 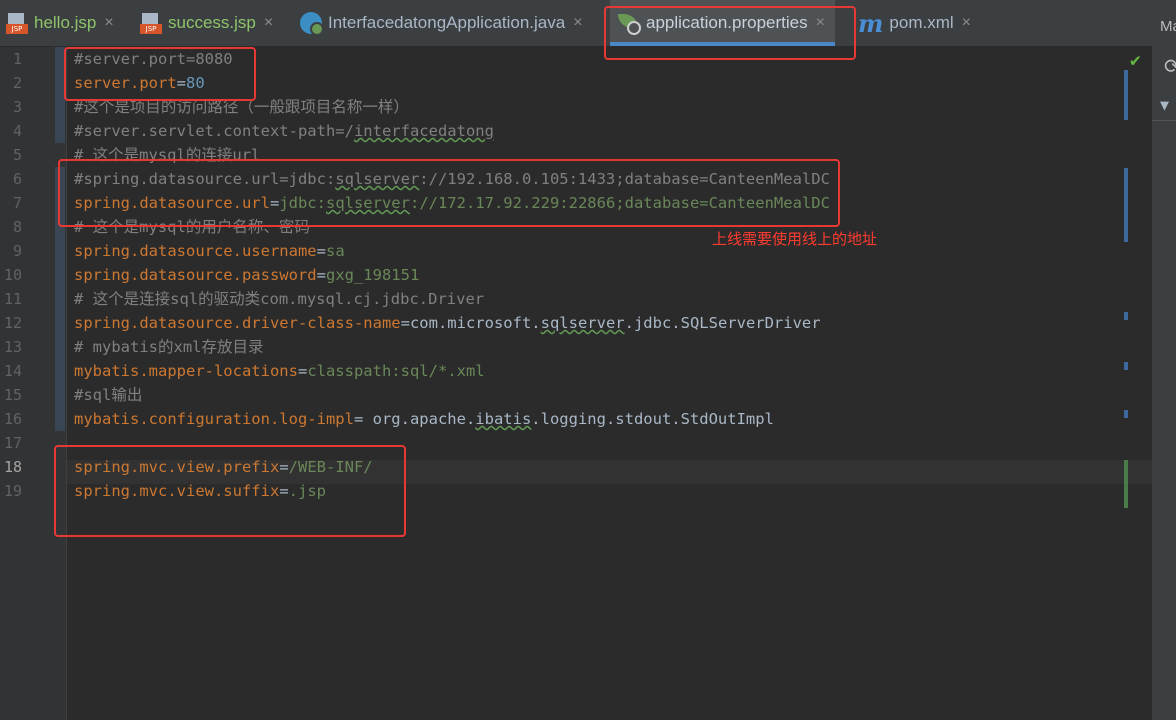 I want to click on spell-warning: ibatis, so click(x=503, y=419).